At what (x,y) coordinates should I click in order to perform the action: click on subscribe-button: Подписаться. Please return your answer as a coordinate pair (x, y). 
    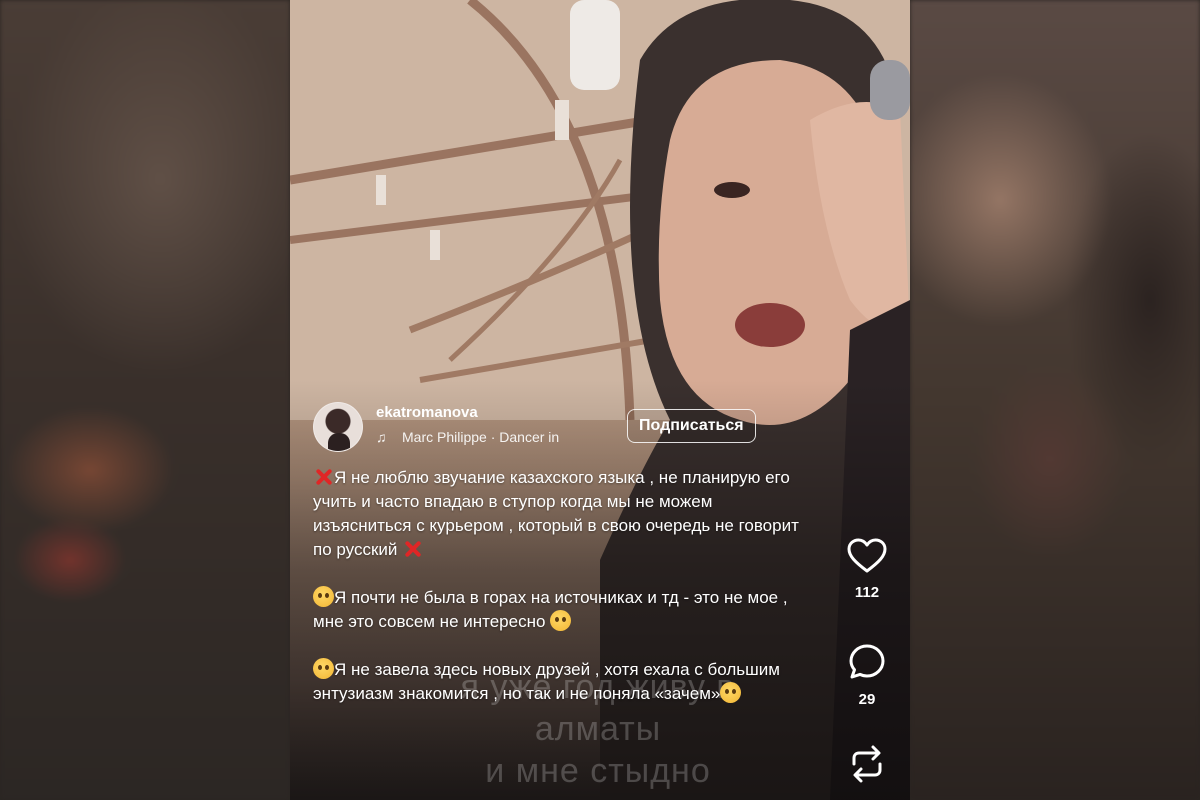
    Looking at the image, I should click on (691, 426).